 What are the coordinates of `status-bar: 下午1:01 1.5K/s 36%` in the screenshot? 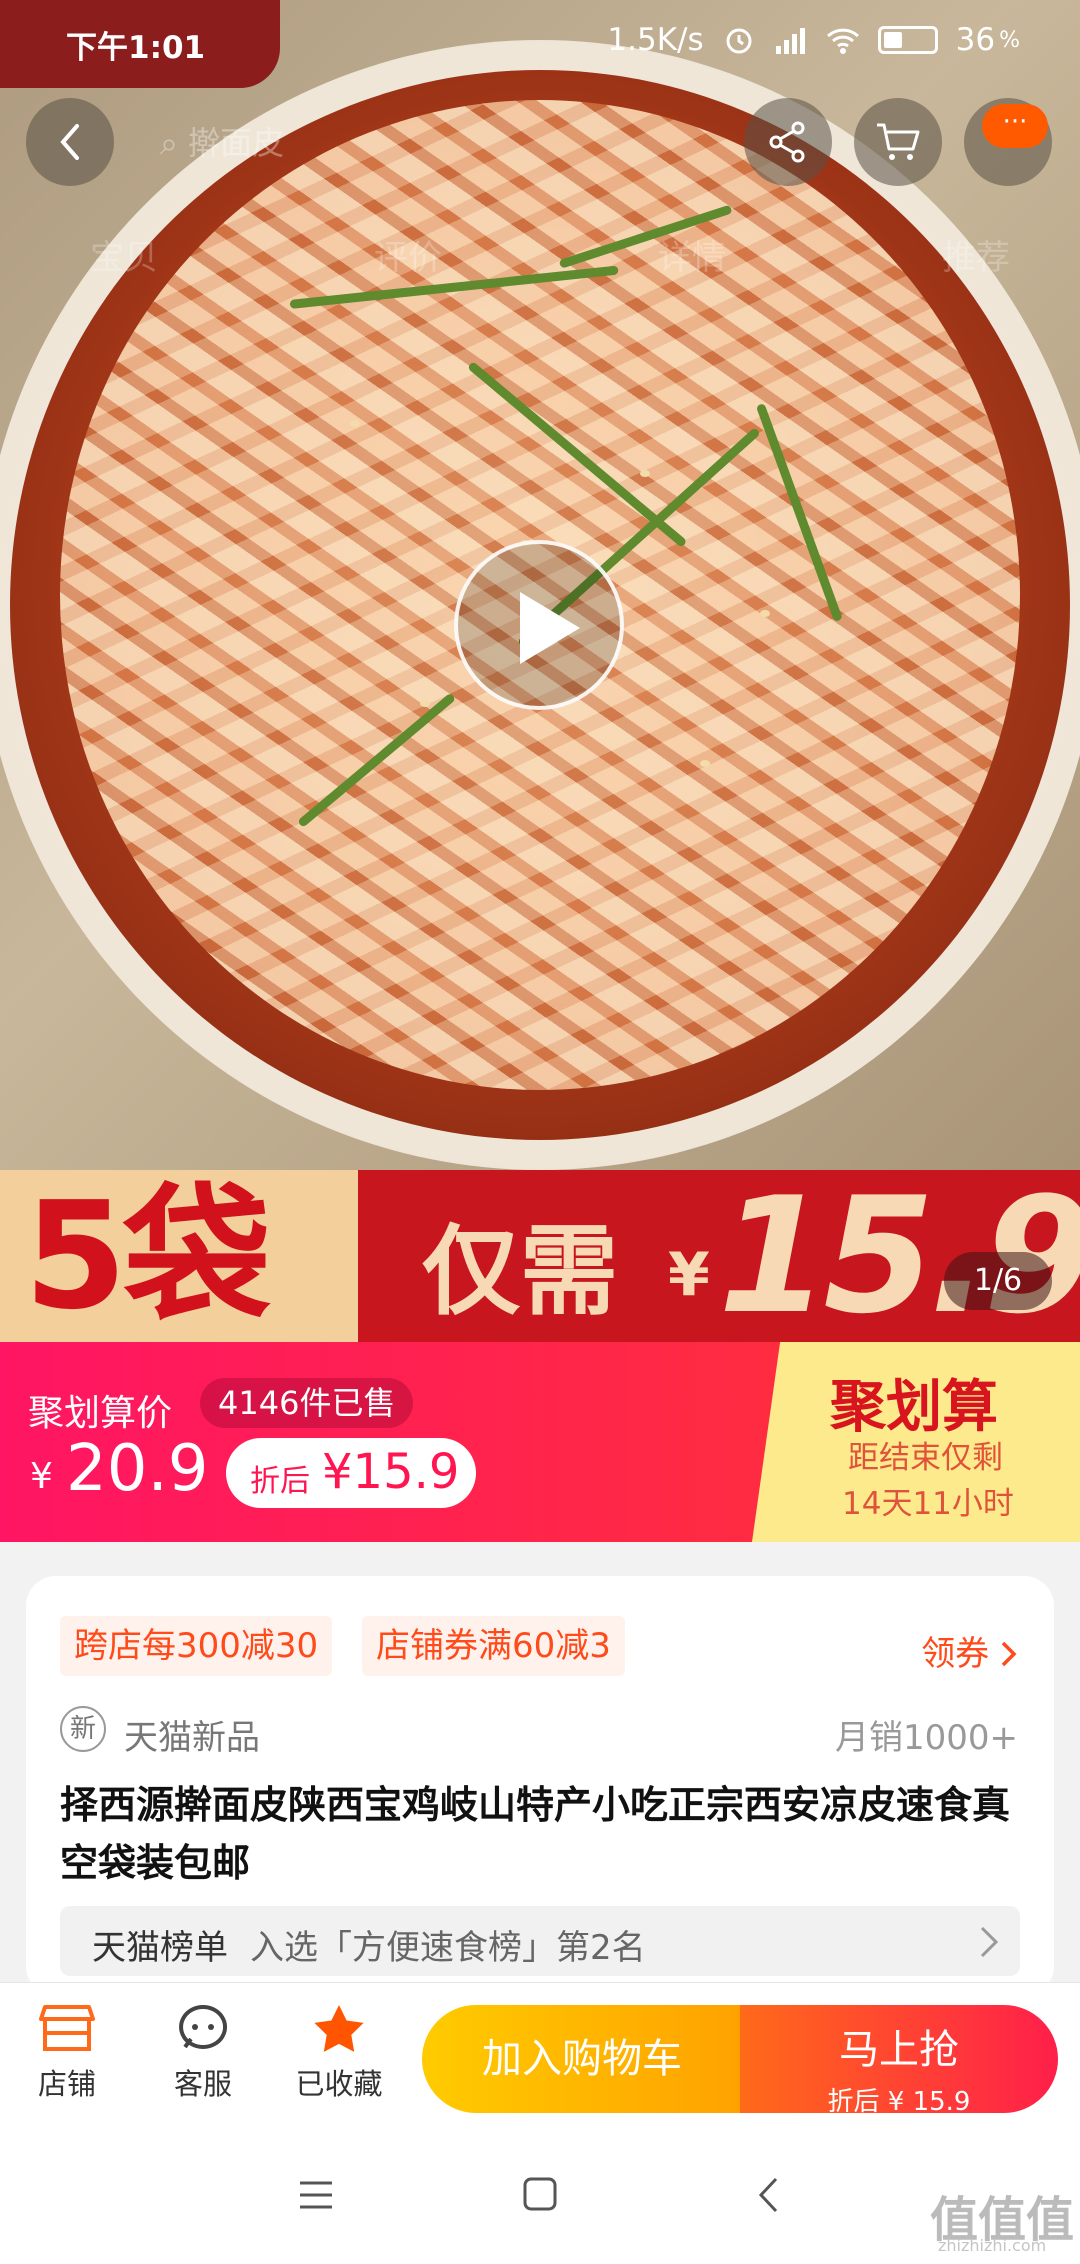 It's located at (540, 44).